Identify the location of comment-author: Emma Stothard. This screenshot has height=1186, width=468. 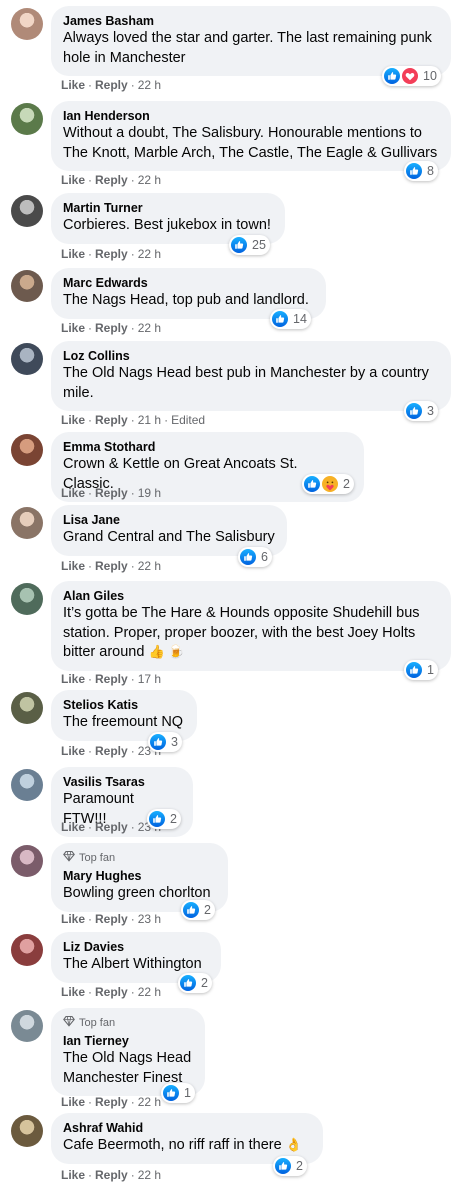
(207, 447).